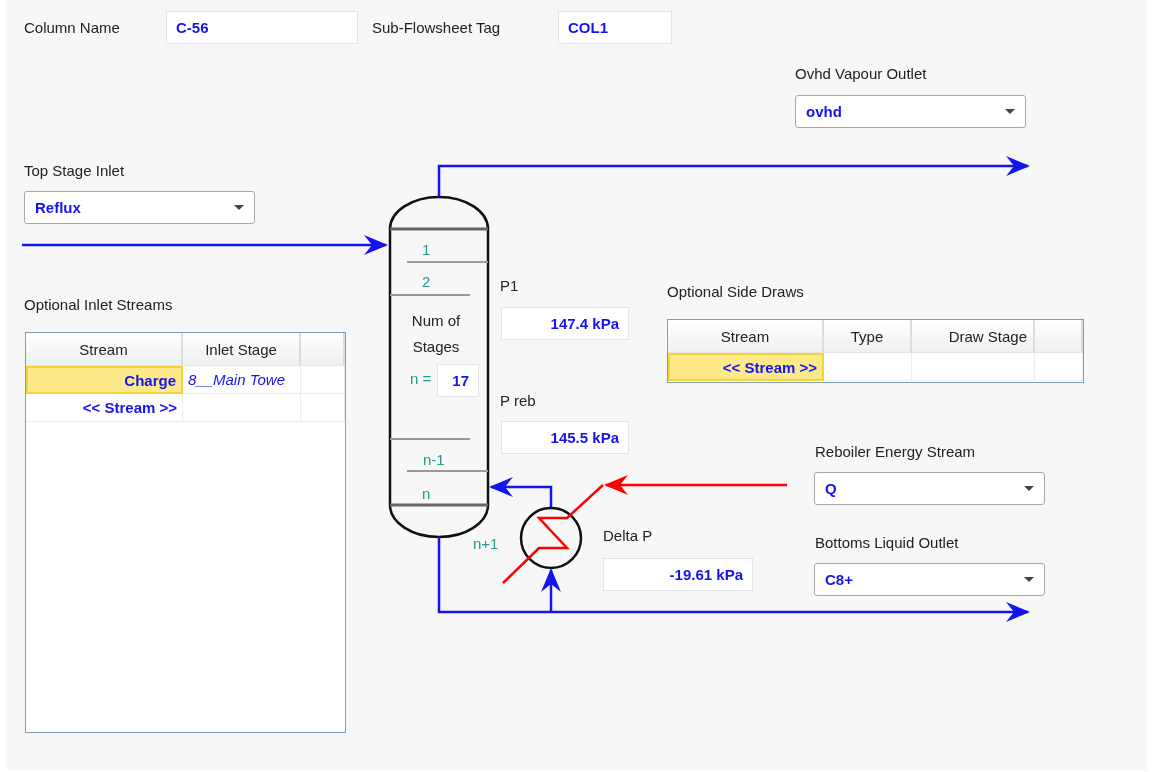 This screenshot has width=1153, height=772. Describe the element at coordinates (262, 27) in the screenshot. I see `input-field: C-56` at that location.